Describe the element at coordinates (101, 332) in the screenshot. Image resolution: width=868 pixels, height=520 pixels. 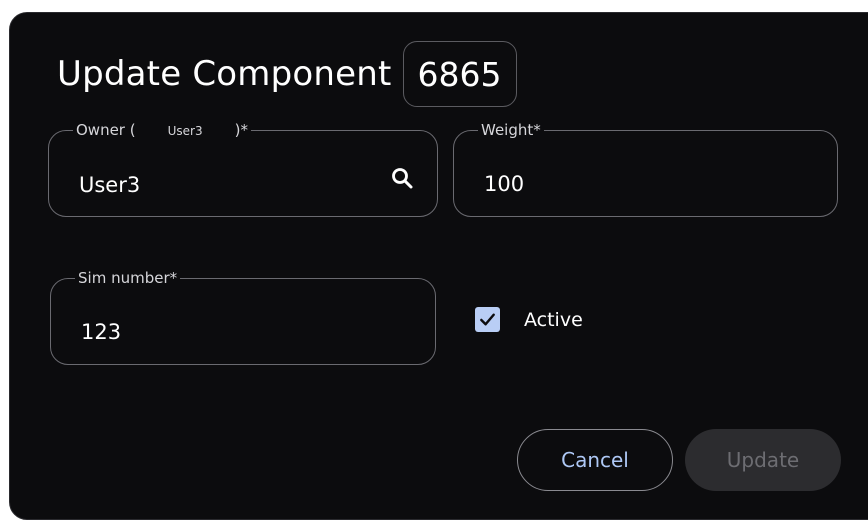
I see `sim-number-input: 123` at that location.